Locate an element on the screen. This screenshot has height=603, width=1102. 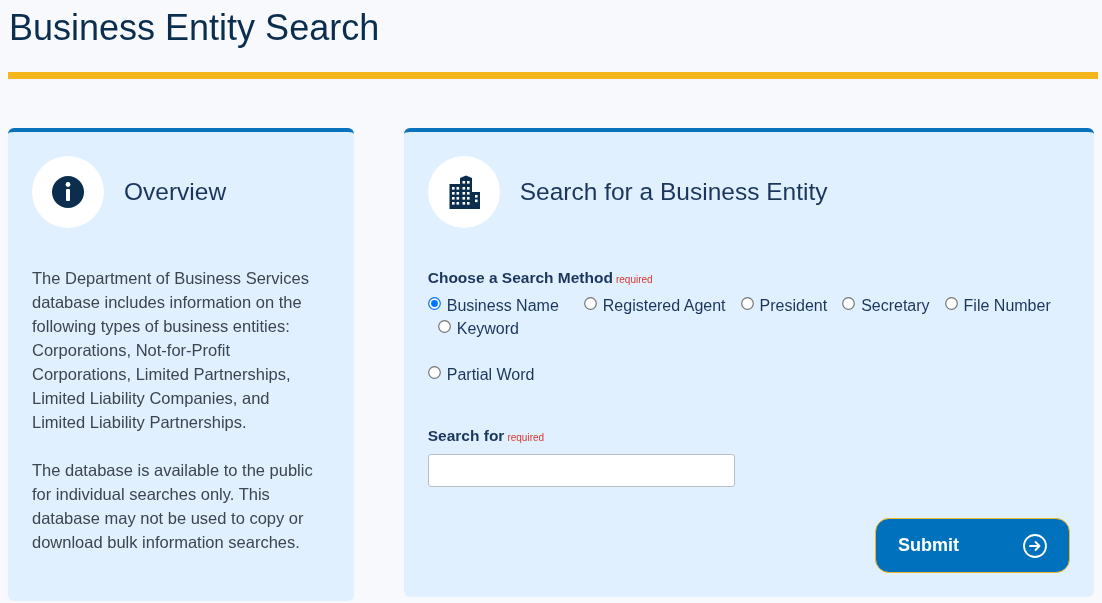
overview-paragraph: The database is available to the public for individual searches only. This database may not be used to copy or download bulk information searches. is located at coordinates (173, 506).